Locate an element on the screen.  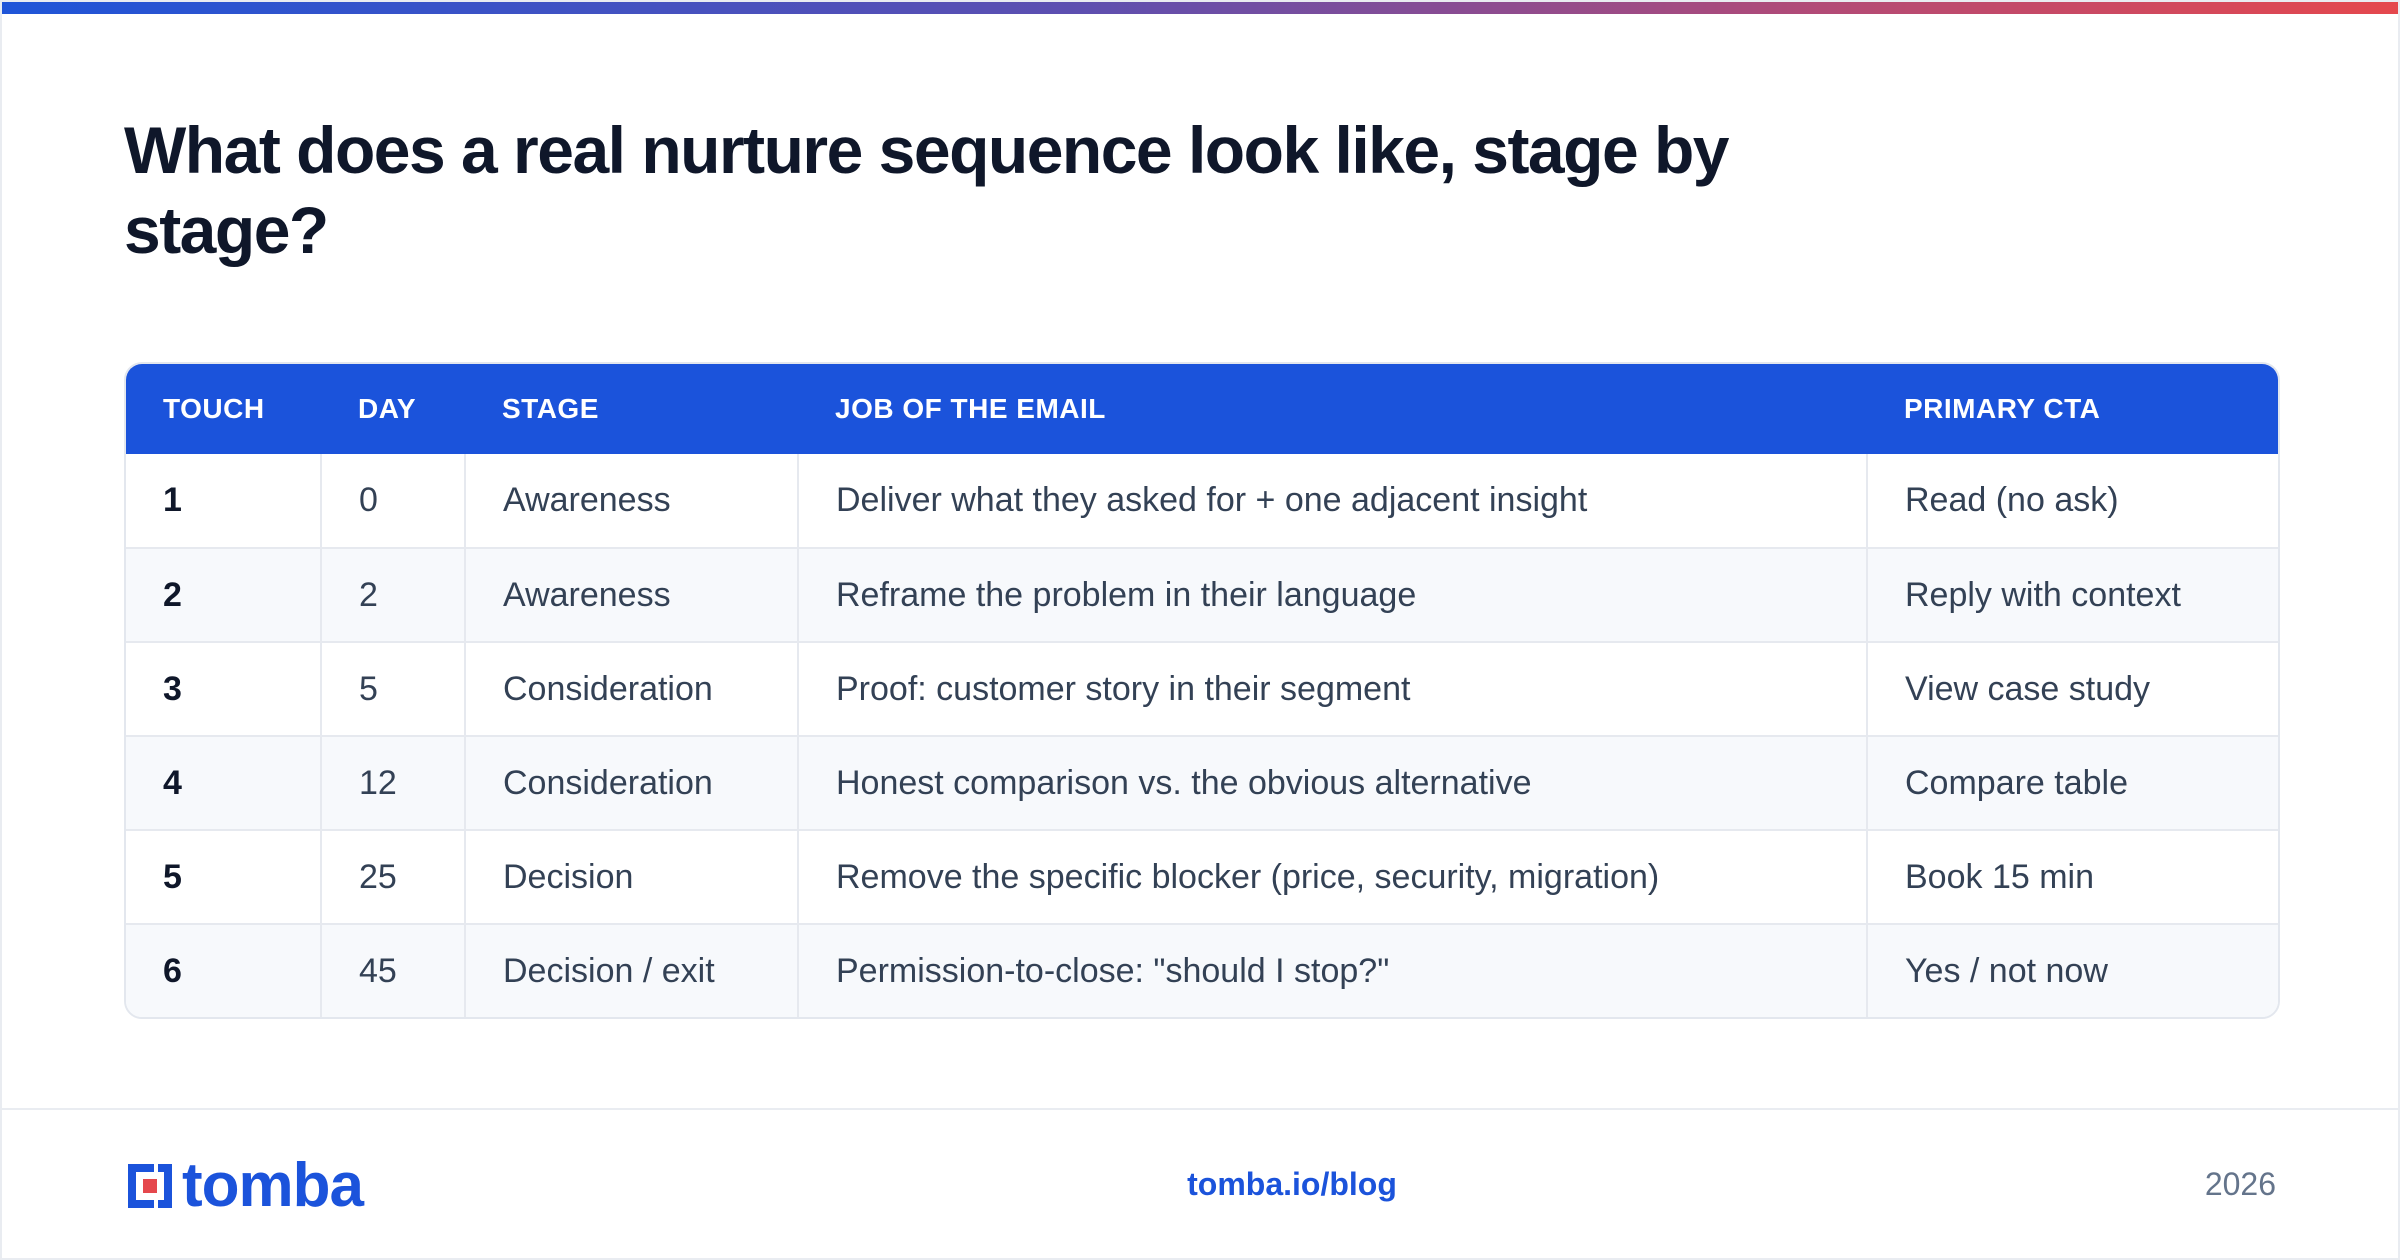
cell-cta: Read (no ask) is located at coordinates (2072, 501).